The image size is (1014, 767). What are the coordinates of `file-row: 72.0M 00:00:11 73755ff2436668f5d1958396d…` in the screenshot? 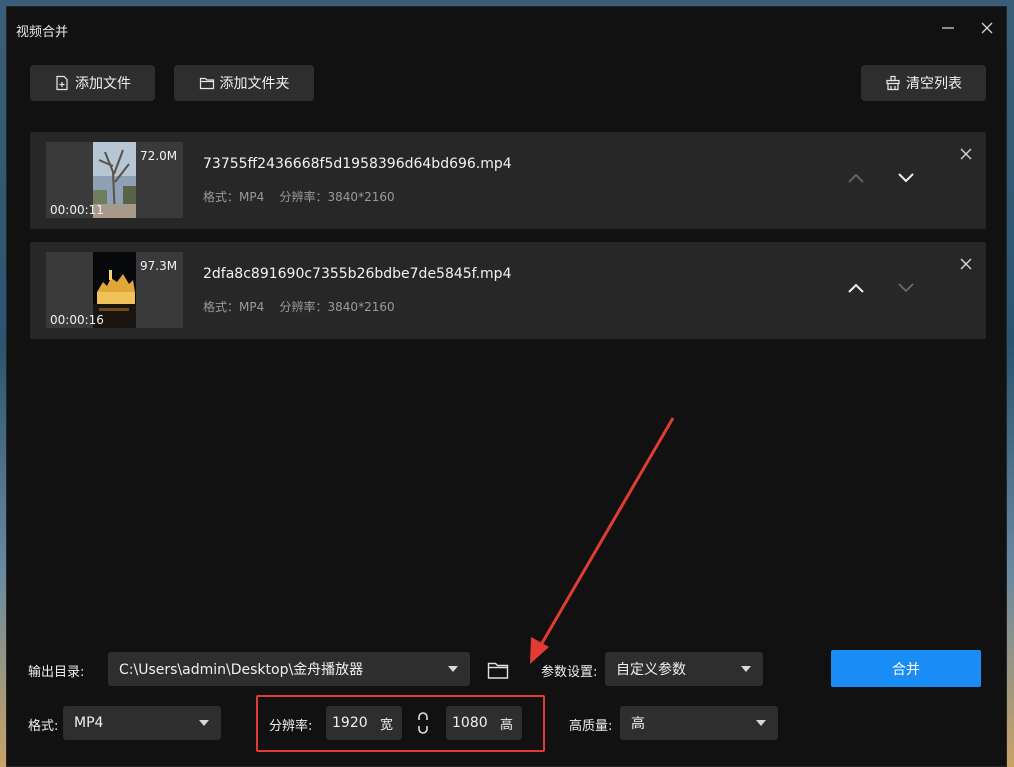 It's located at (508, 180).